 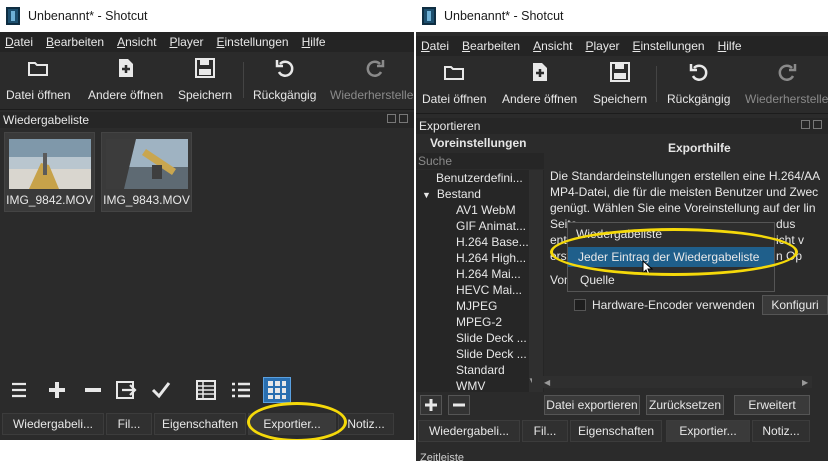 I want to click on window-title: Unbenannt* - Shotcut, so click(x=504, y=16).